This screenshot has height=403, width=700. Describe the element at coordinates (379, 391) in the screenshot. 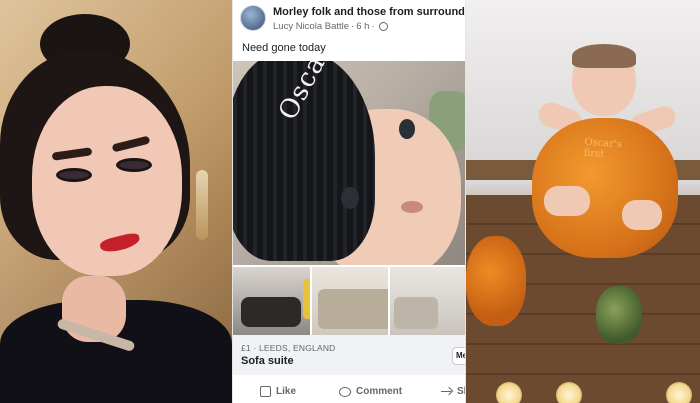

I see `comment-label: Comment` at that location.